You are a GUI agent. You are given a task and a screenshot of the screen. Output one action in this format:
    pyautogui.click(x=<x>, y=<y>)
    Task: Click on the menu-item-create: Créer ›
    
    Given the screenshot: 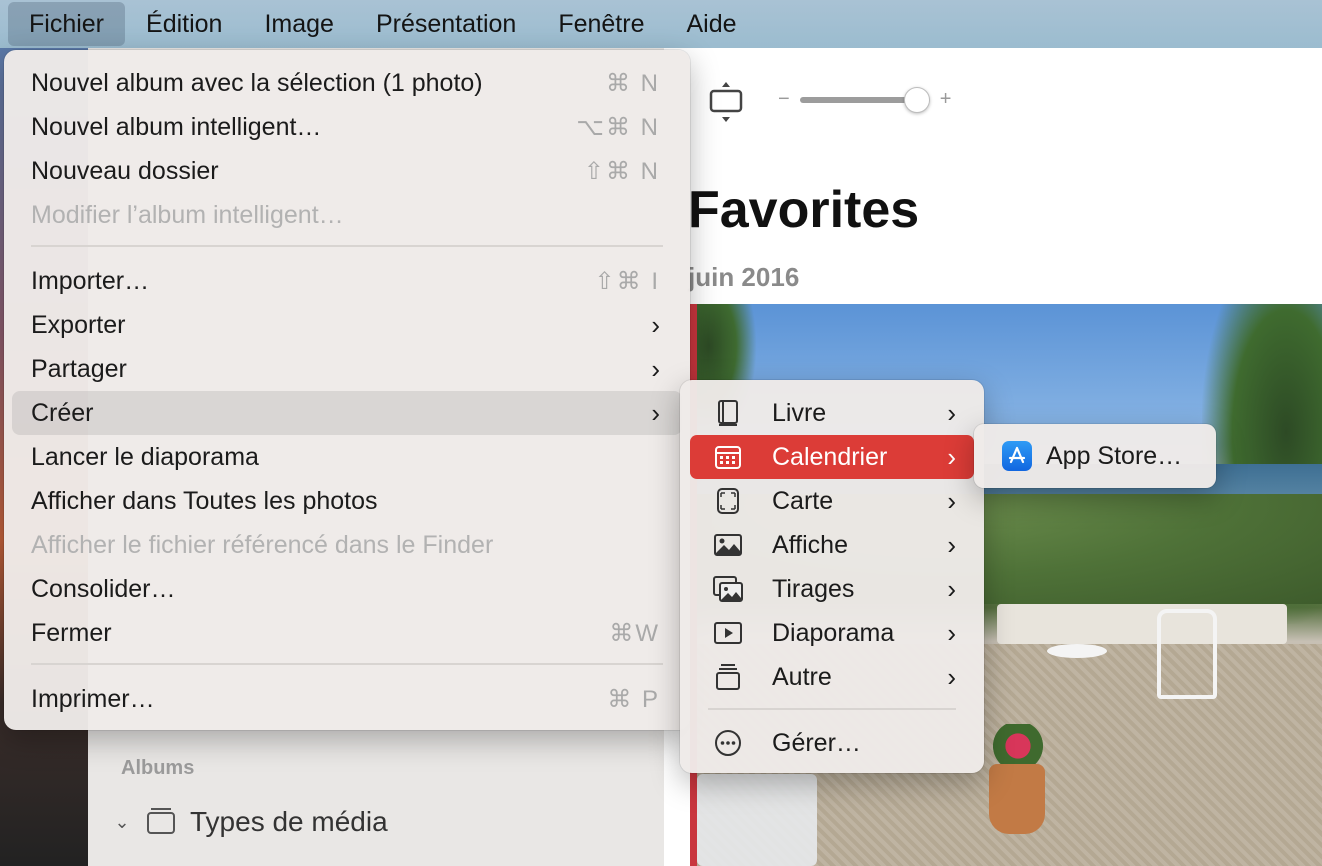 What is the action you would take?
    pyautogui.click(x=347, y=413)
    